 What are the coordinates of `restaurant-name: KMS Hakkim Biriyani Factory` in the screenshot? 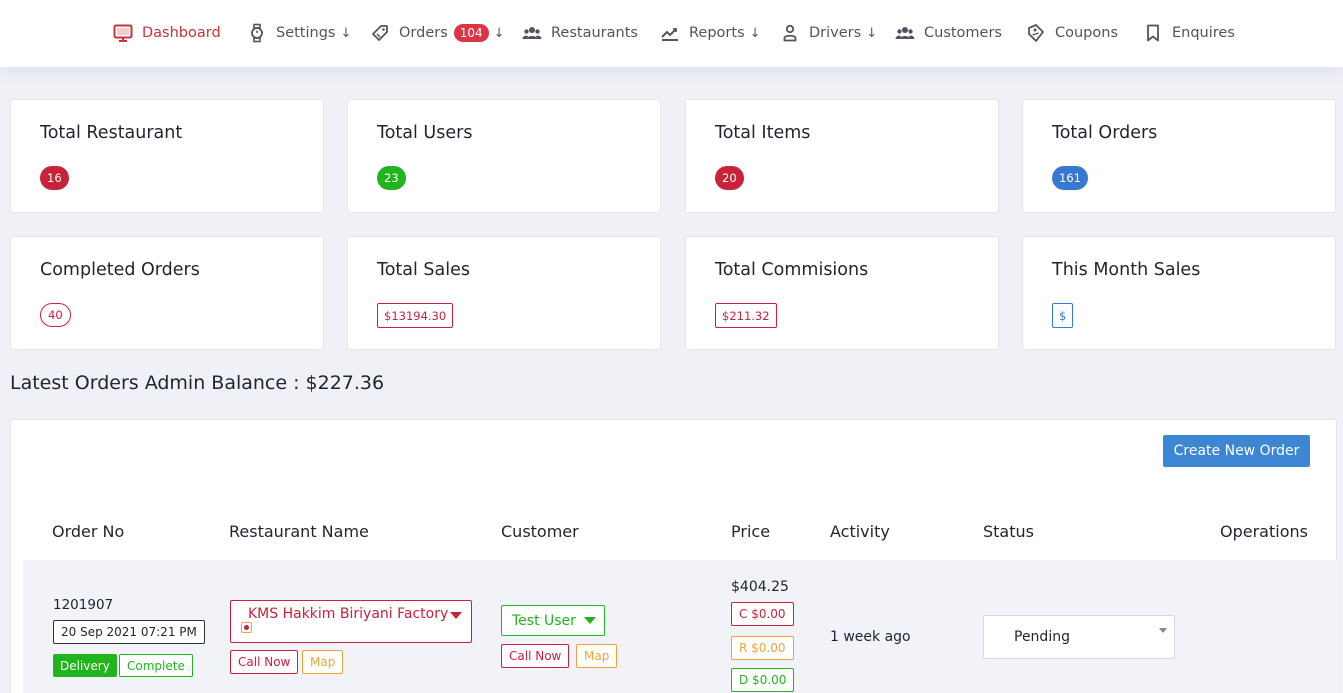 It's located at (348, 614).